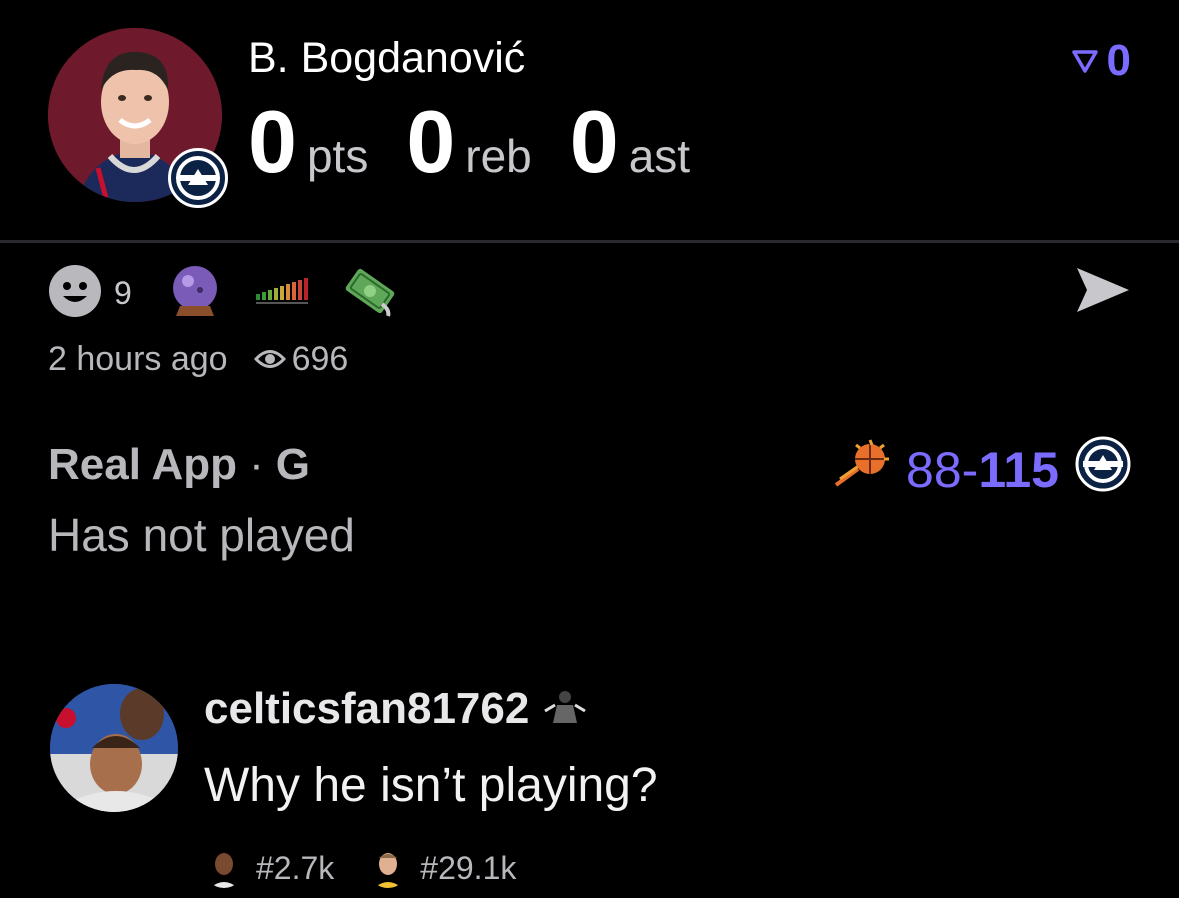  What do you see at coordinates (282, 293) in the screenshot?
I see `bar-meter-icon` at bounding box center [282, 293].